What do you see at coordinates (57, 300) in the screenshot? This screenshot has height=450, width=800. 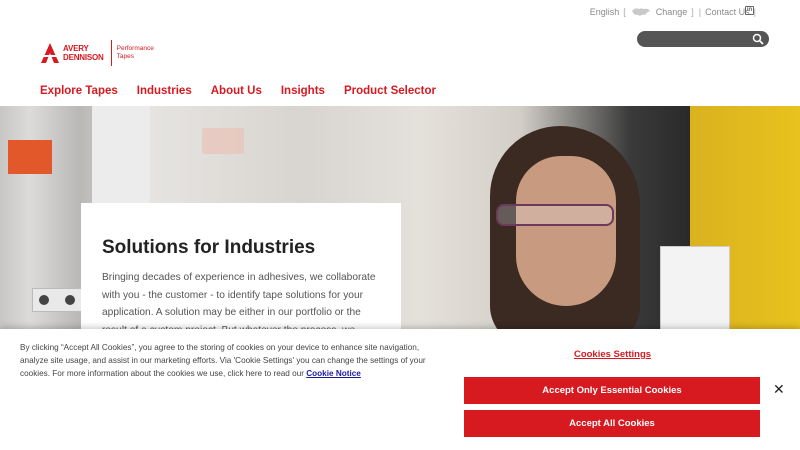 I see `hero-wall-sockets` at bounding box center [57, 300].